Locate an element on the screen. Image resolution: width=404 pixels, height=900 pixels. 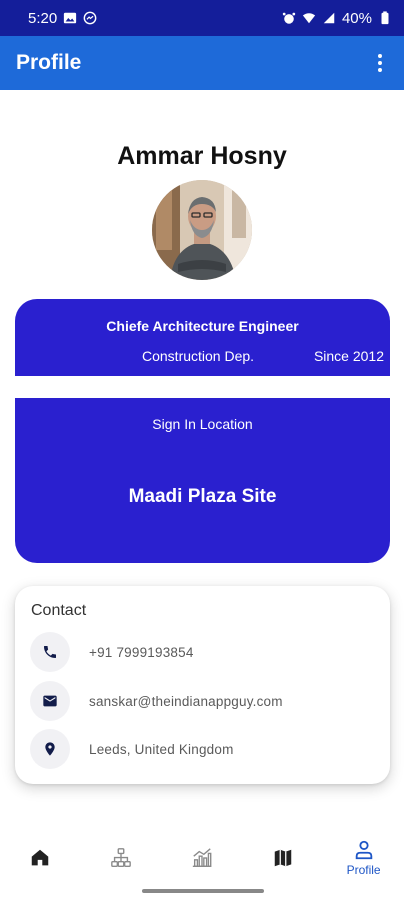
analytics-icon is located at coordinates (202, 857).